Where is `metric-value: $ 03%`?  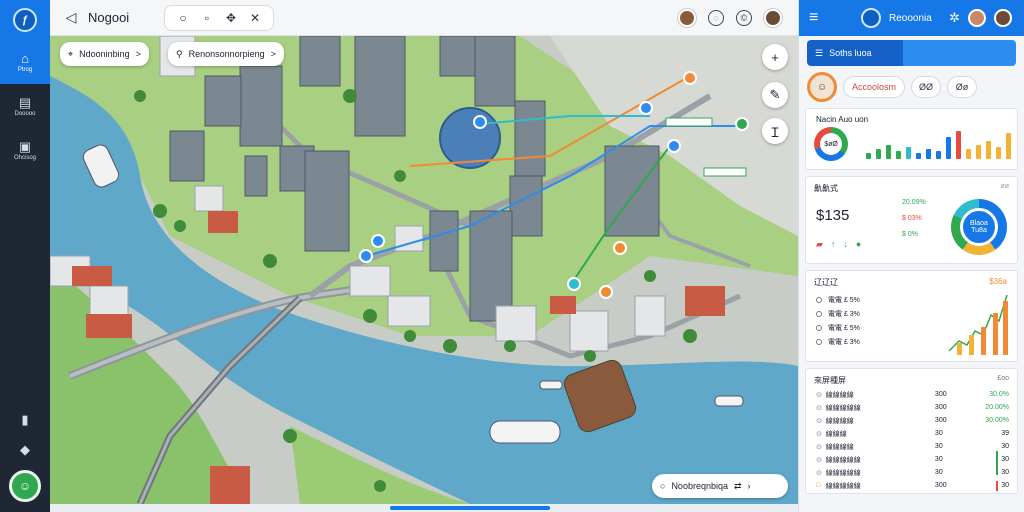
metric-value: $ 03% is located at coordinates (912, 218).